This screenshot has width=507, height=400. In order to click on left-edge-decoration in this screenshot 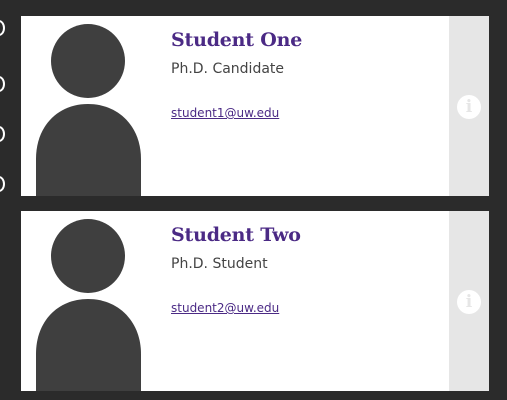, I will do `click(2, 200)`.